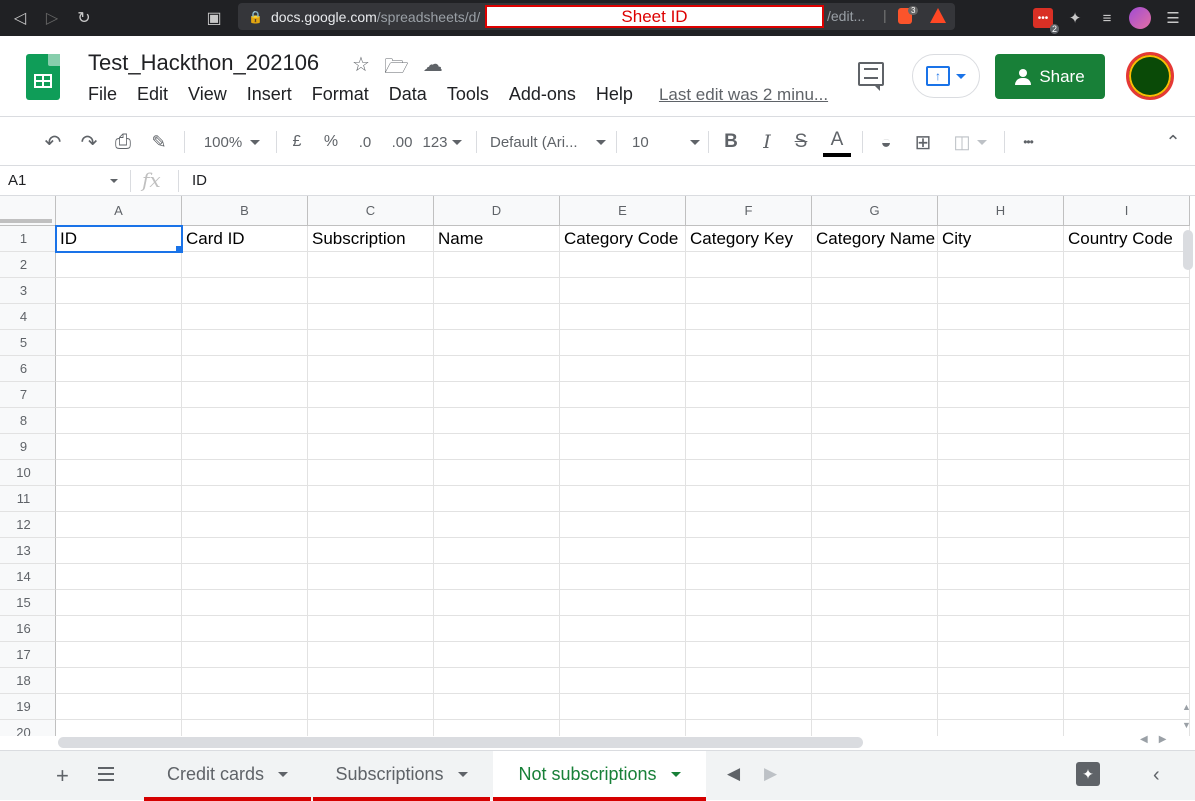 This screenshot has height=801, width=1195. What do you see at coordinates (28, 369) in the screenshot?
I see `row-header: 6` at bounding box center [28, 369].